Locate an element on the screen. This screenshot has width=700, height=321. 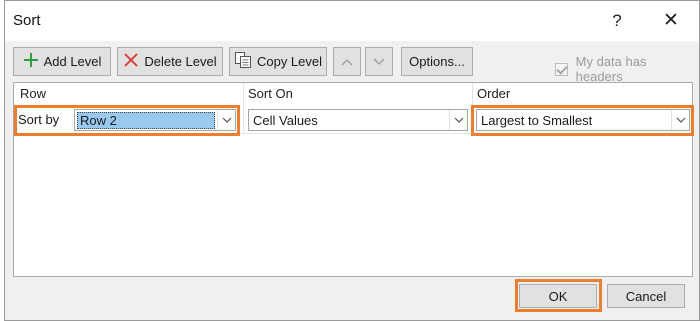
my-data-has-headers-checkbox: My data has headers is located at coordinates (624, 69).